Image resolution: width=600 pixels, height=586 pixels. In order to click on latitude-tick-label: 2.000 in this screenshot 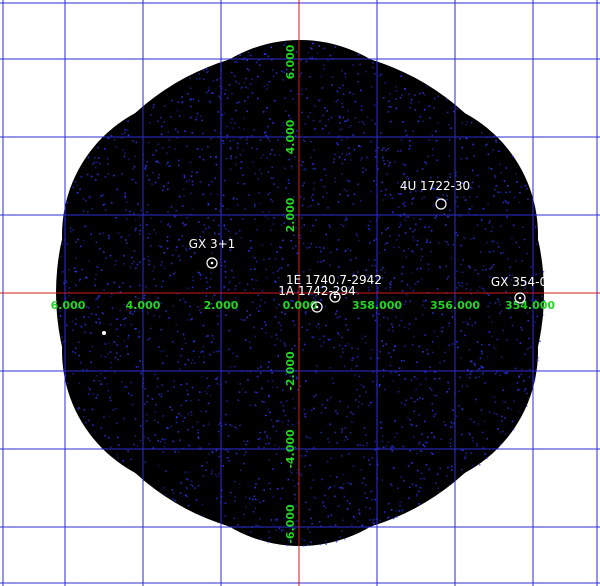, I will do `click(290, 214)`.